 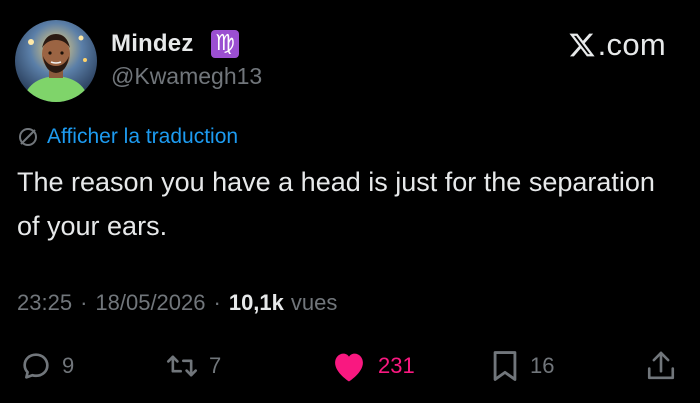 I want to click on tweet-date: 18/05/2026, so click(x=150, y=303).